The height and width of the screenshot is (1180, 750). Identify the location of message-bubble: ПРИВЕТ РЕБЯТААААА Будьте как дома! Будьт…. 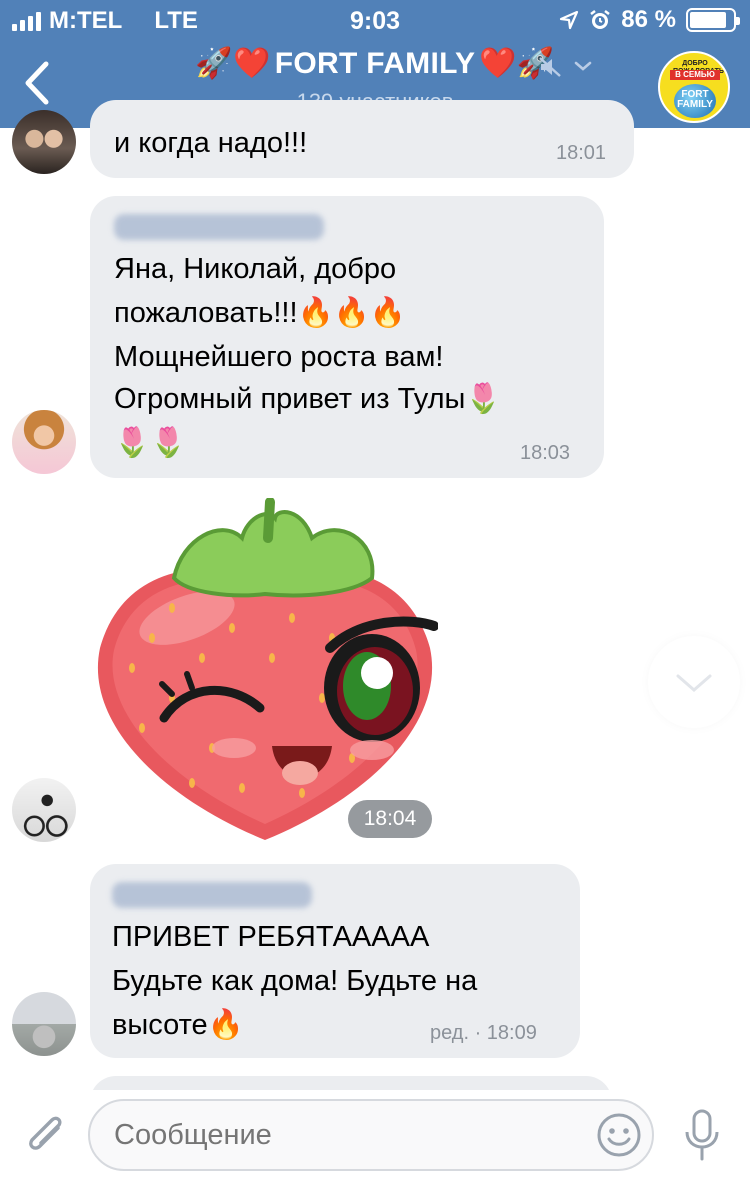
(335, 961).